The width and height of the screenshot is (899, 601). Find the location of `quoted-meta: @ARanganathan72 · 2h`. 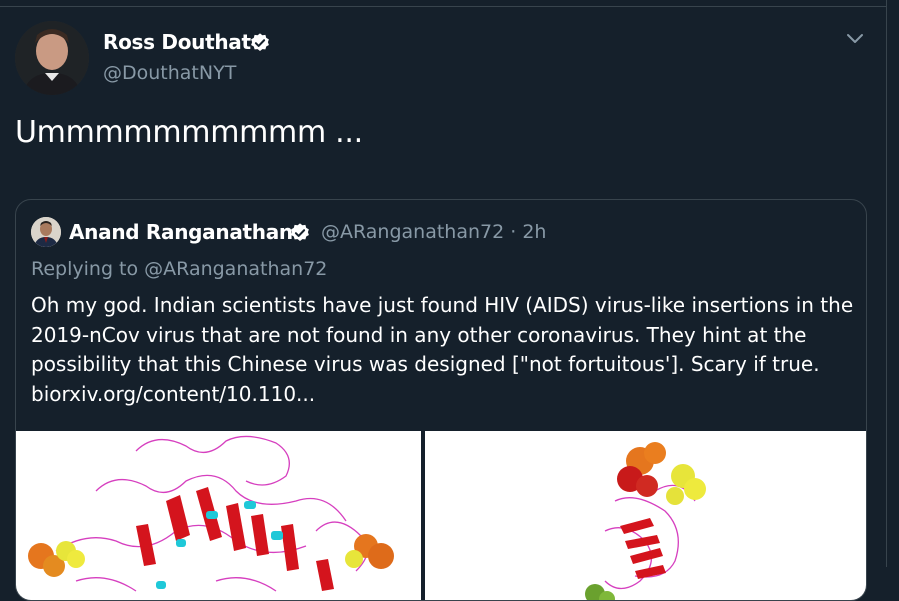

quoted-meta: @ARanganathan72 · 2h is located at coordinates (433, 232).